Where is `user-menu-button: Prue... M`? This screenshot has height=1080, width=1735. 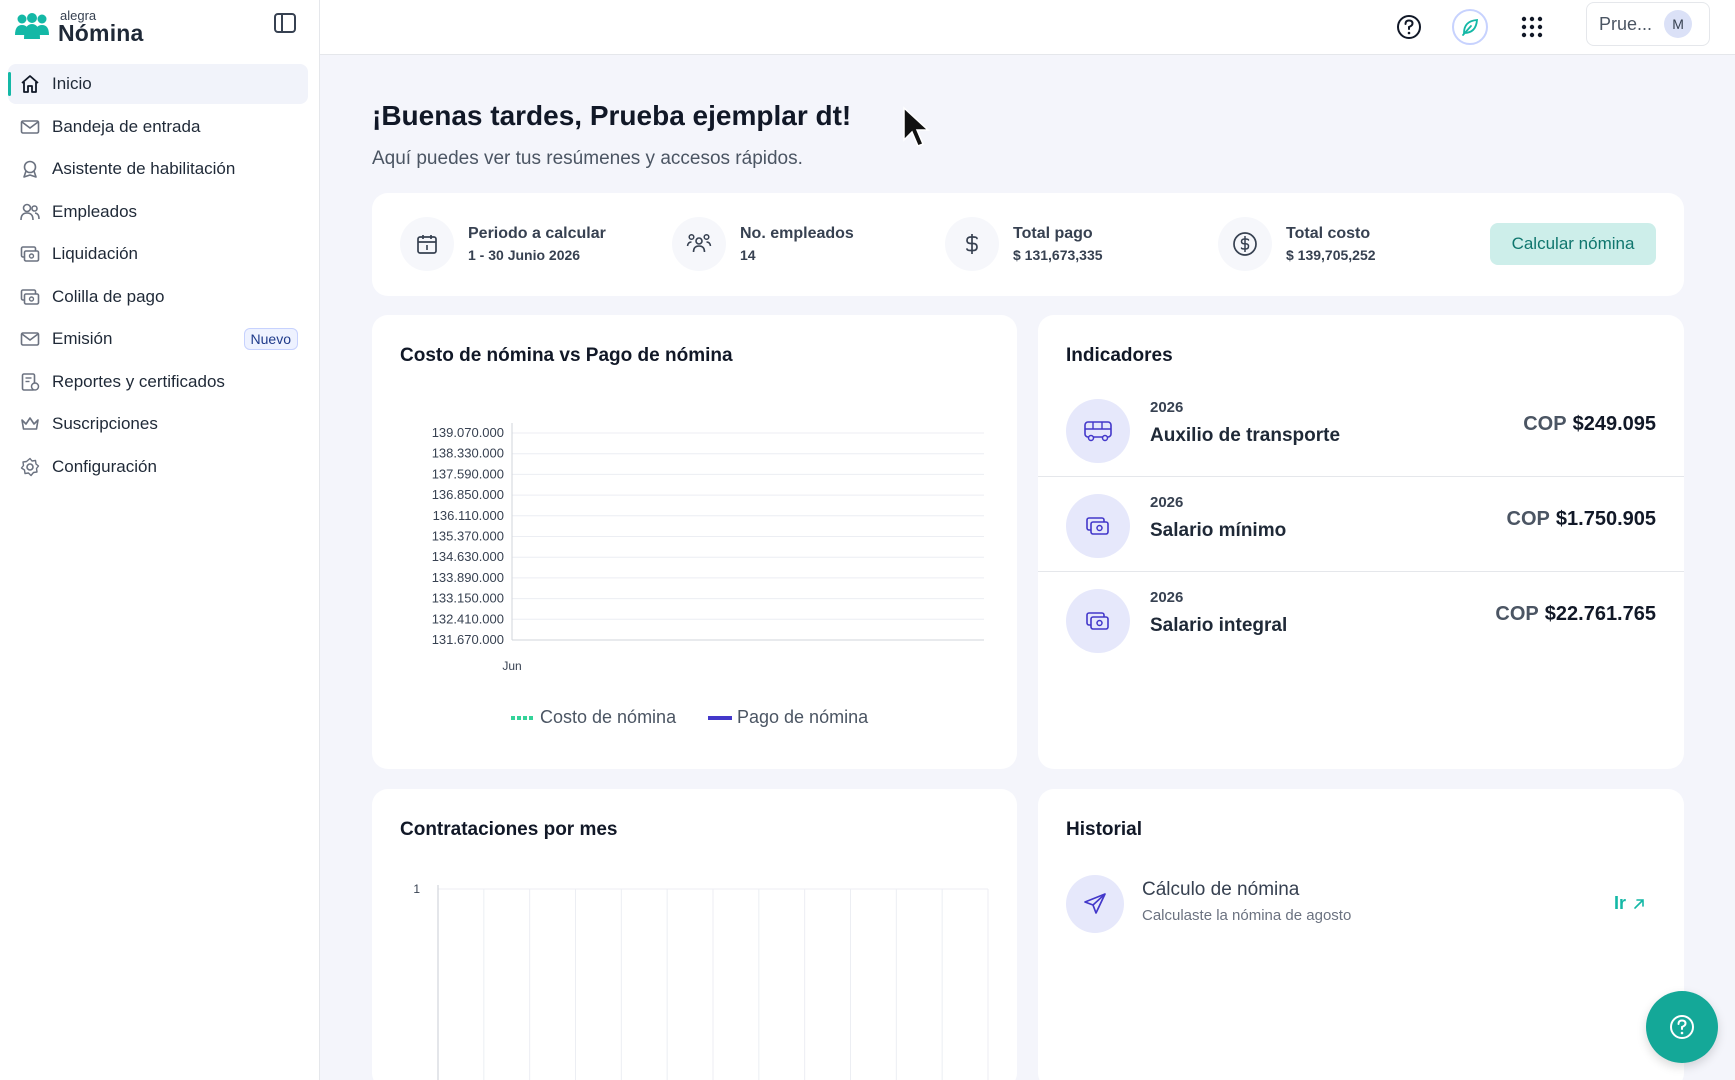
user-menu-button: Prue... M is located at coordinates (1648, 24).